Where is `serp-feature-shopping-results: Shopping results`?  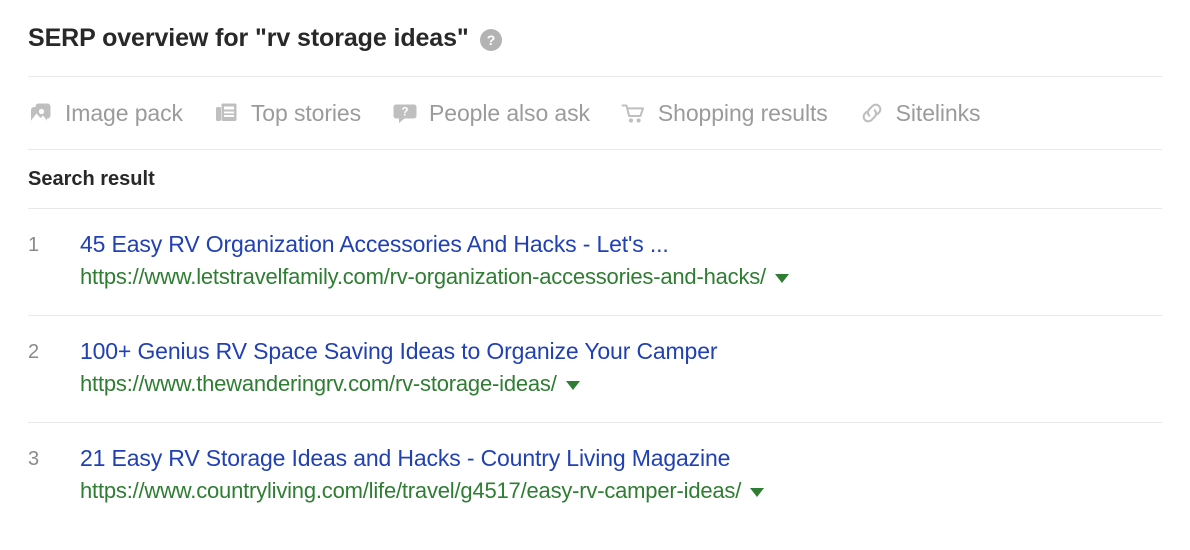
serp-feature-shopping-results: Shopping results is located at coordinates (724, 113).